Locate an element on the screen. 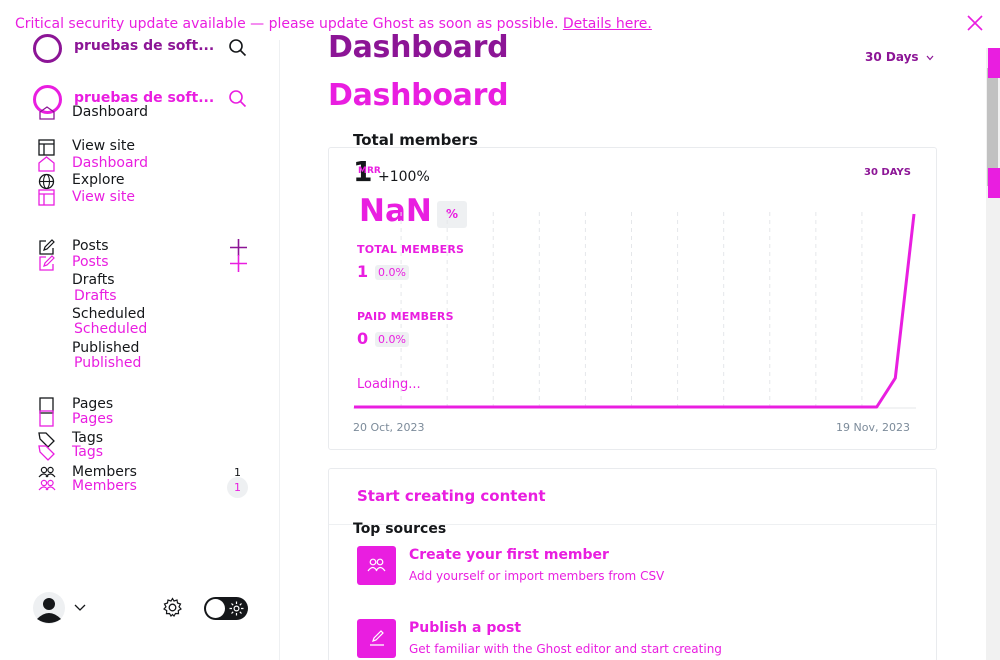 The image size is (1000, 660). total-members-value: 1 is located at coordinates (363, 271).